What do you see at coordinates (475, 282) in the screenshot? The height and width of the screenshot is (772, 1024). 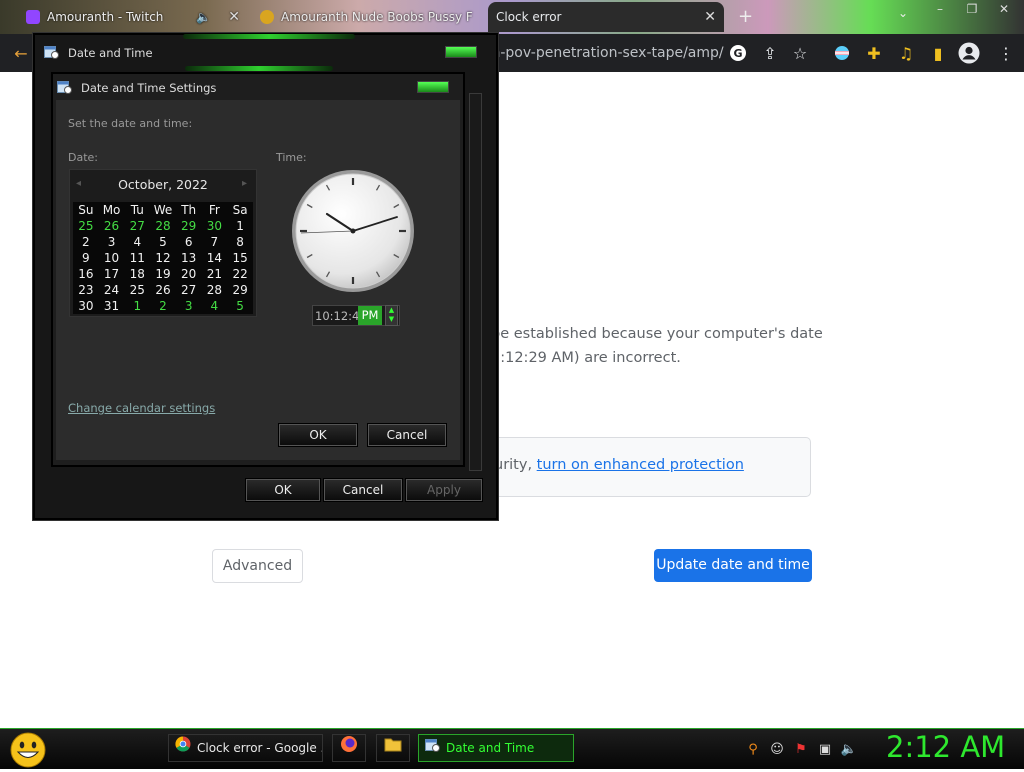 I see `outer-scrollbar` at bounding box center [475, 282].